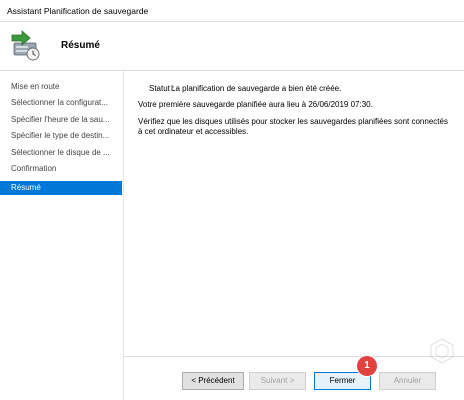  What do you see at coordinates (367, 366) in the screenshot?
I see `annotation-badge: 1` at bounding box center [367, 366].